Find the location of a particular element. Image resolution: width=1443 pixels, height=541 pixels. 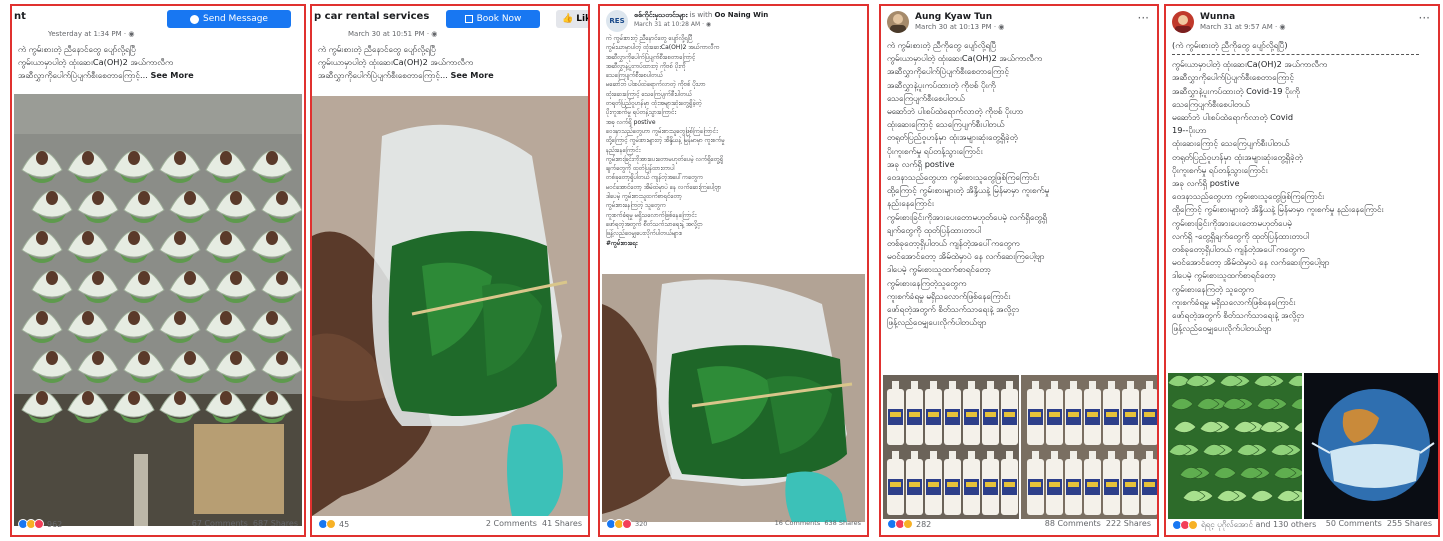

engagement-stats: 2 Comments 41 Shares is located at coordinates (534, 523).